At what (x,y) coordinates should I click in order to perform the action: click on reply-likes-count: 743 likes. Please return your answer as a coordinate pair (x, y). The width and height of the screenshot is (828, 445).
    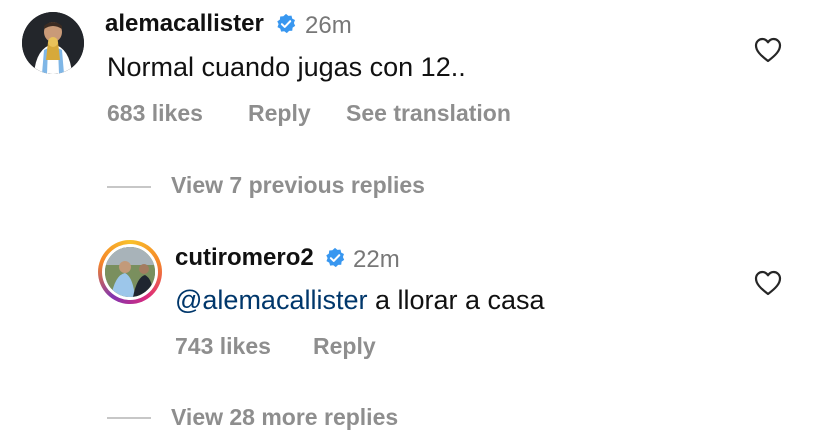
    Looking at the image, I should click on (223, 346).